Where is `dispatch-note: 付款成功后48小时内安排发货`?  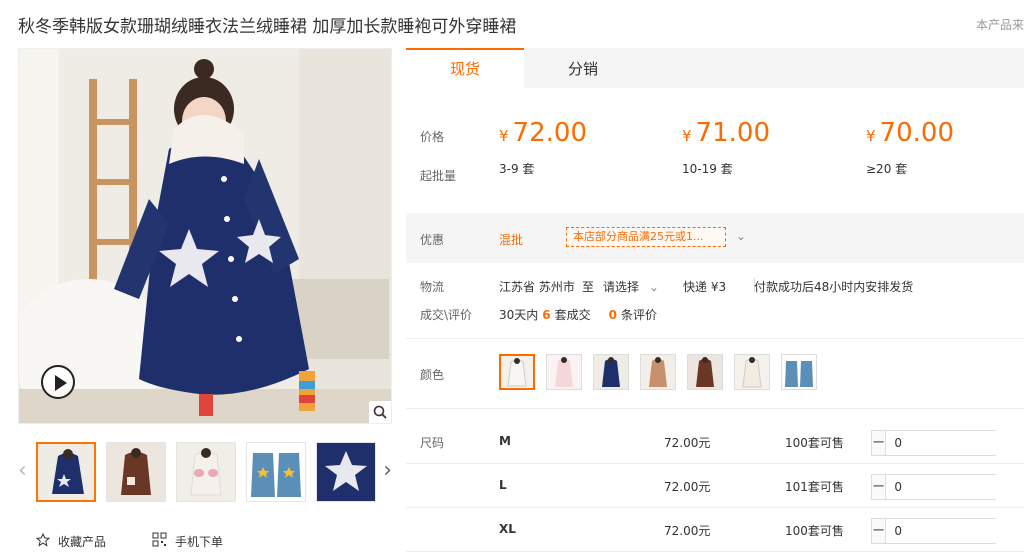
dispatch-note: 付款成功后48小时内安排发货 is located at coordinates (834, 287).